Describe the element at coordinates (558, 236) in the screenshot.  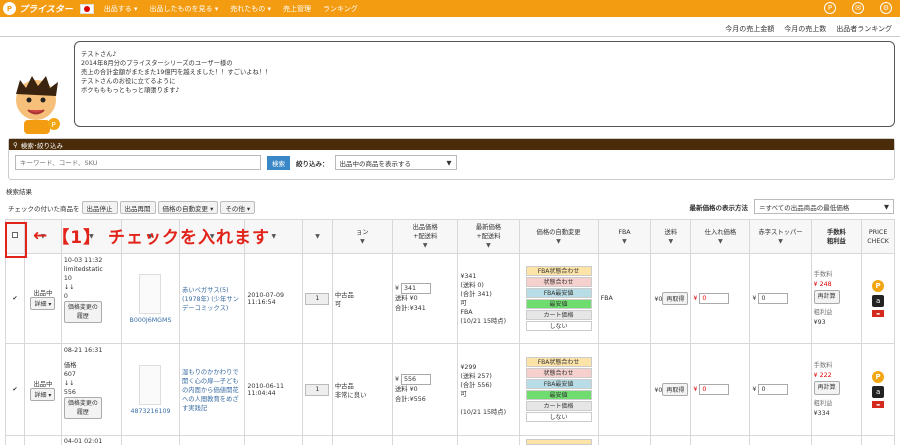
I see `column-header-auto-price: 価格の自動変更 ▼` at that location.